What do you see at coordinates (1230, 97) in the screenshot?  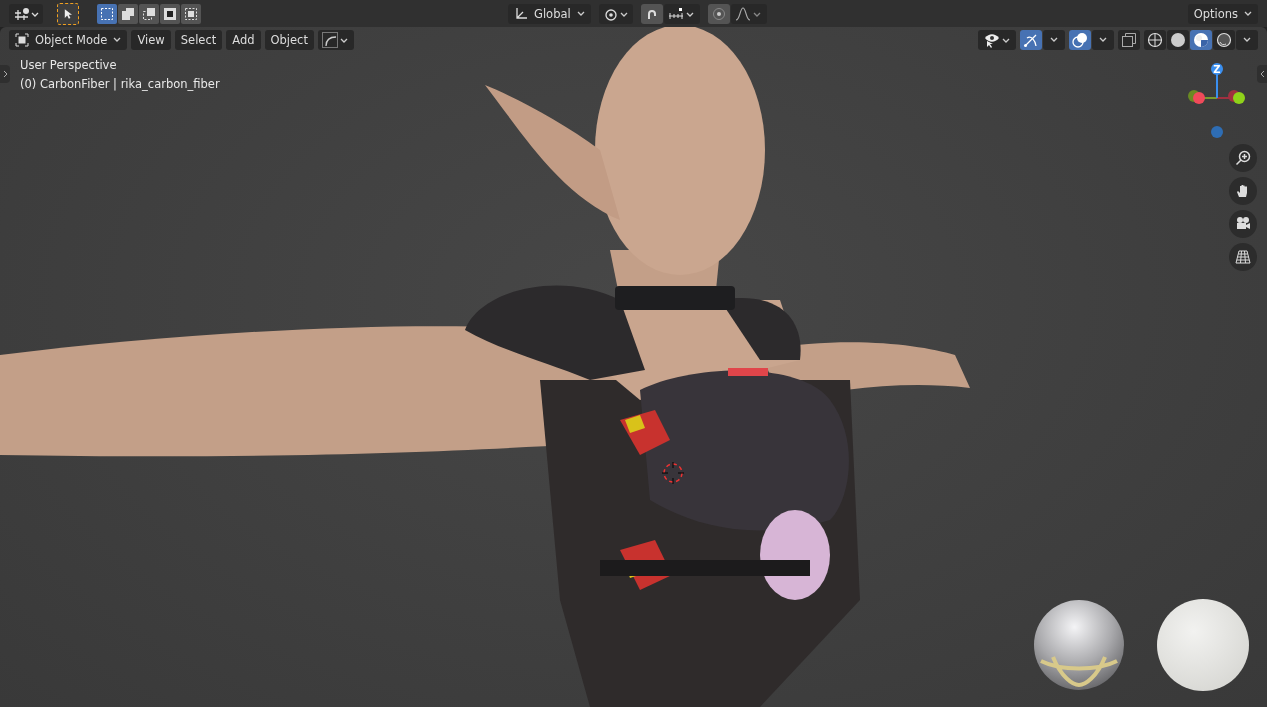 I see `x-axis-handle` at bounding box center [1230, 97].